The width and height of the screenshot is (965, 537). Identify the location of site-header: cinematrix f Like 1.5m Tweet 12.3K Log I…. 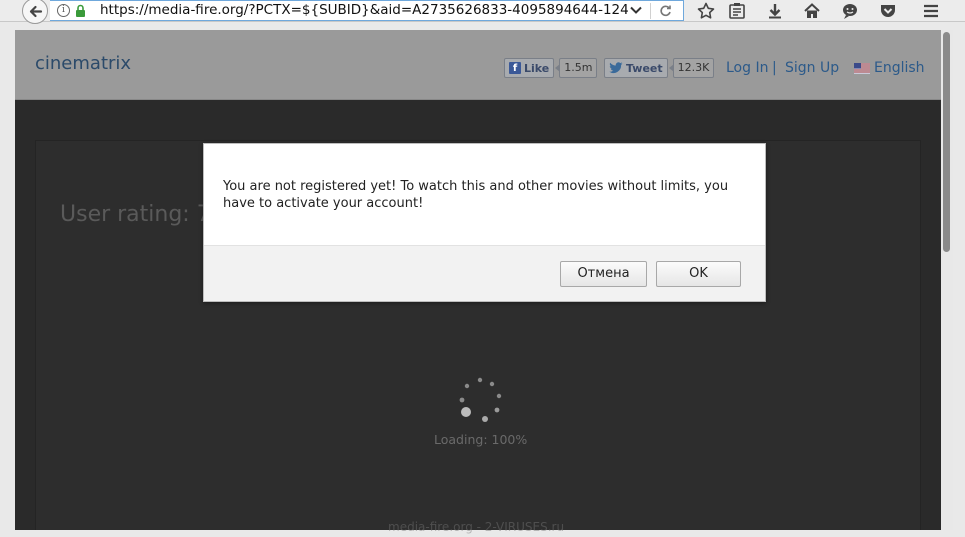
(478, 65).